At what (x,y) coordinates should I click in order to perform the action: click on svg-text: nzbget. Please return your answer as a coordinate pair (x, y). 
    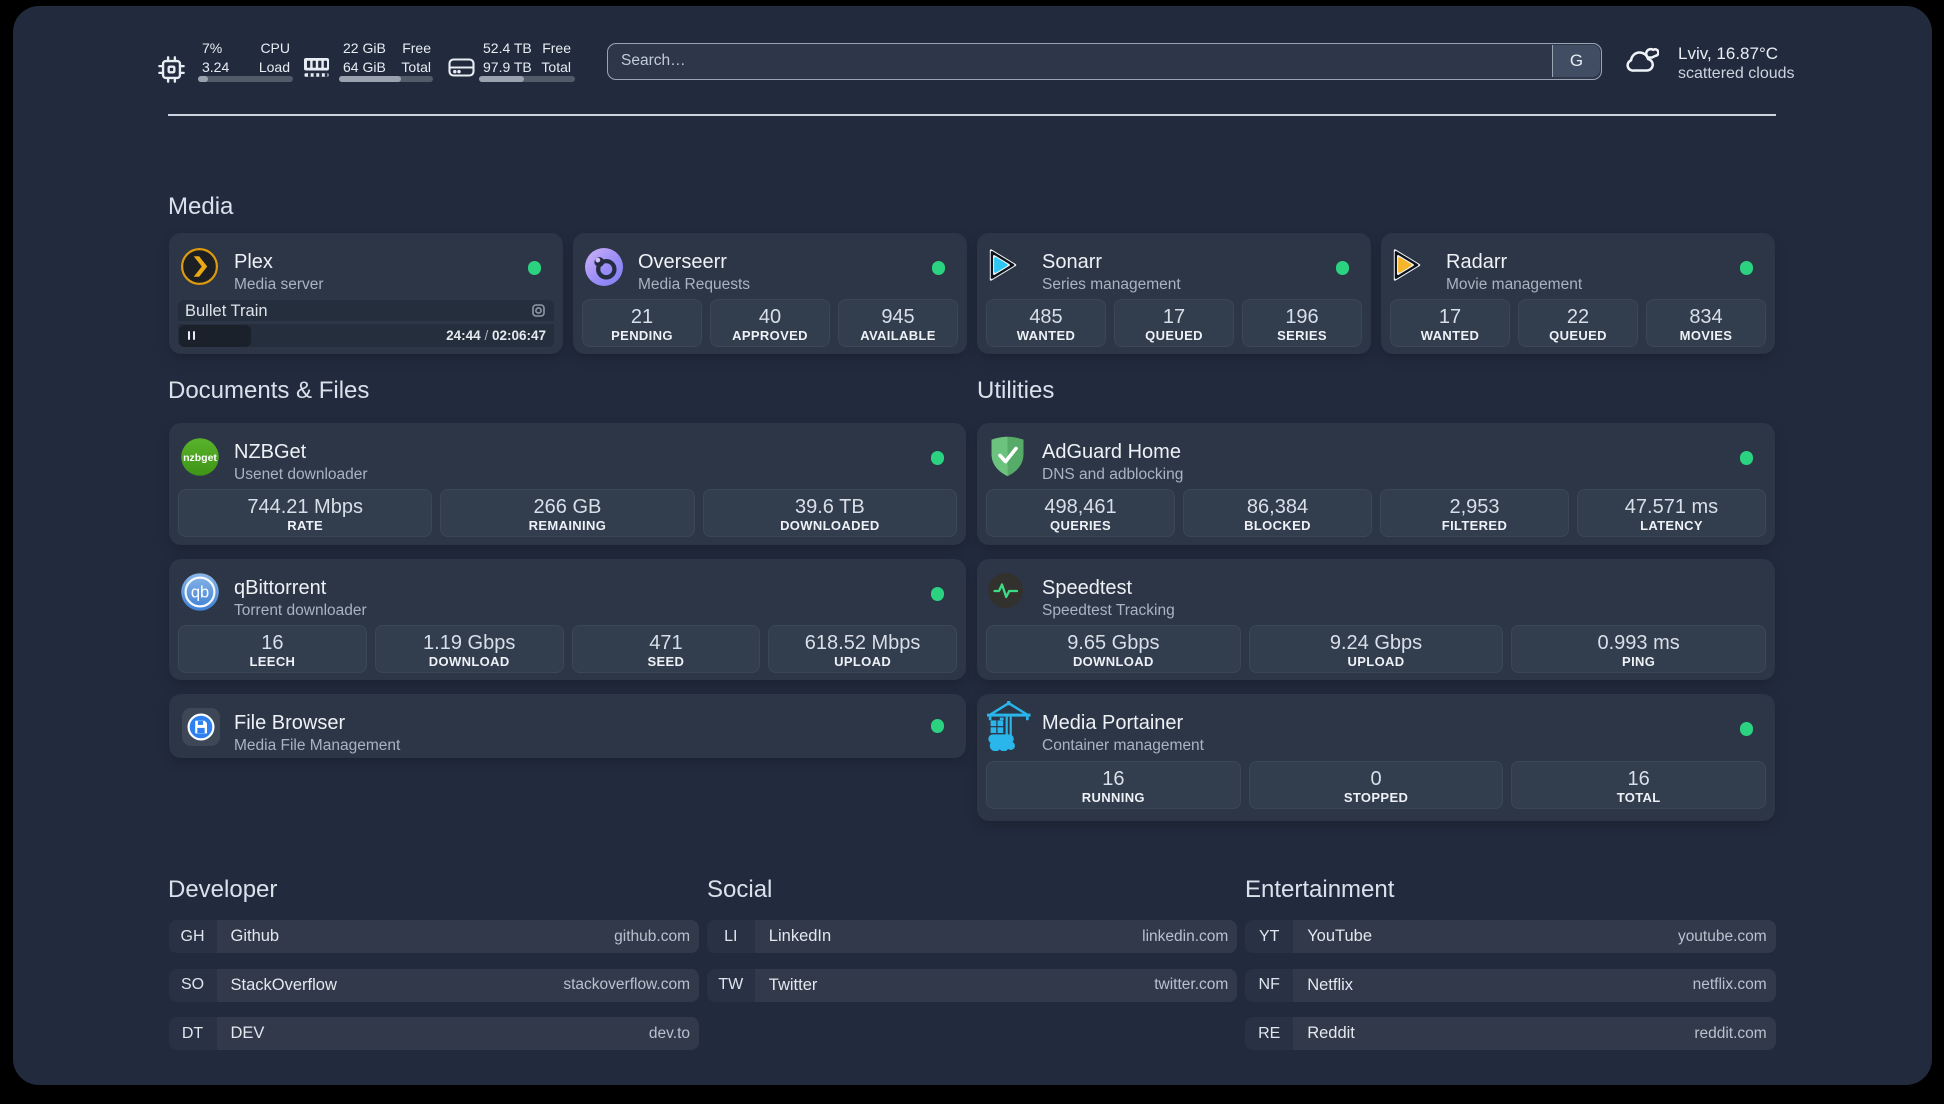
    Looking at the image, I should click on (200, 458).